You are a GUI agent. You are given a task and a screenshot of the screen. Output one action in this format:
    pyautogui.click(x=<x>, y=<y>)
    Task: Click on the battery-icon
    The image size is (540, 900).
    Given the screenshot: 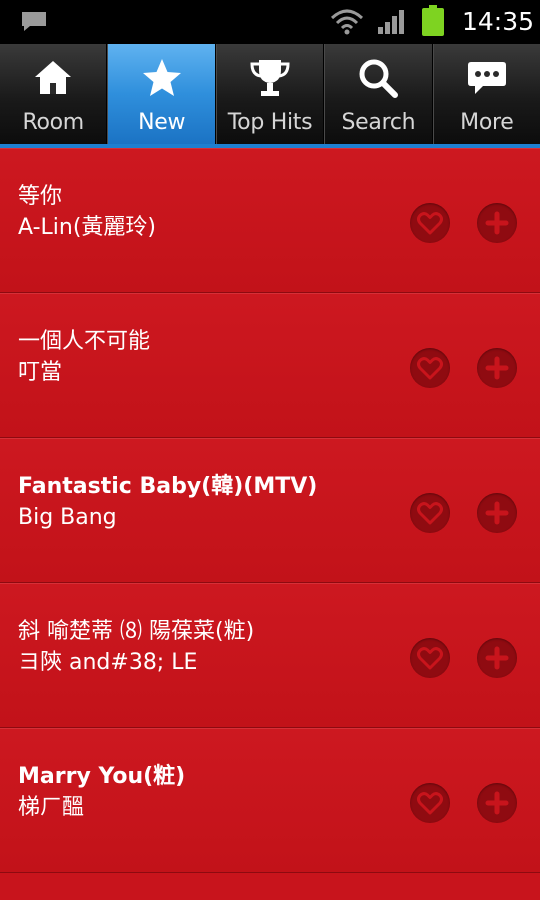 What is the action you would take?
    pyautogui.click(x=433, y=20)
    